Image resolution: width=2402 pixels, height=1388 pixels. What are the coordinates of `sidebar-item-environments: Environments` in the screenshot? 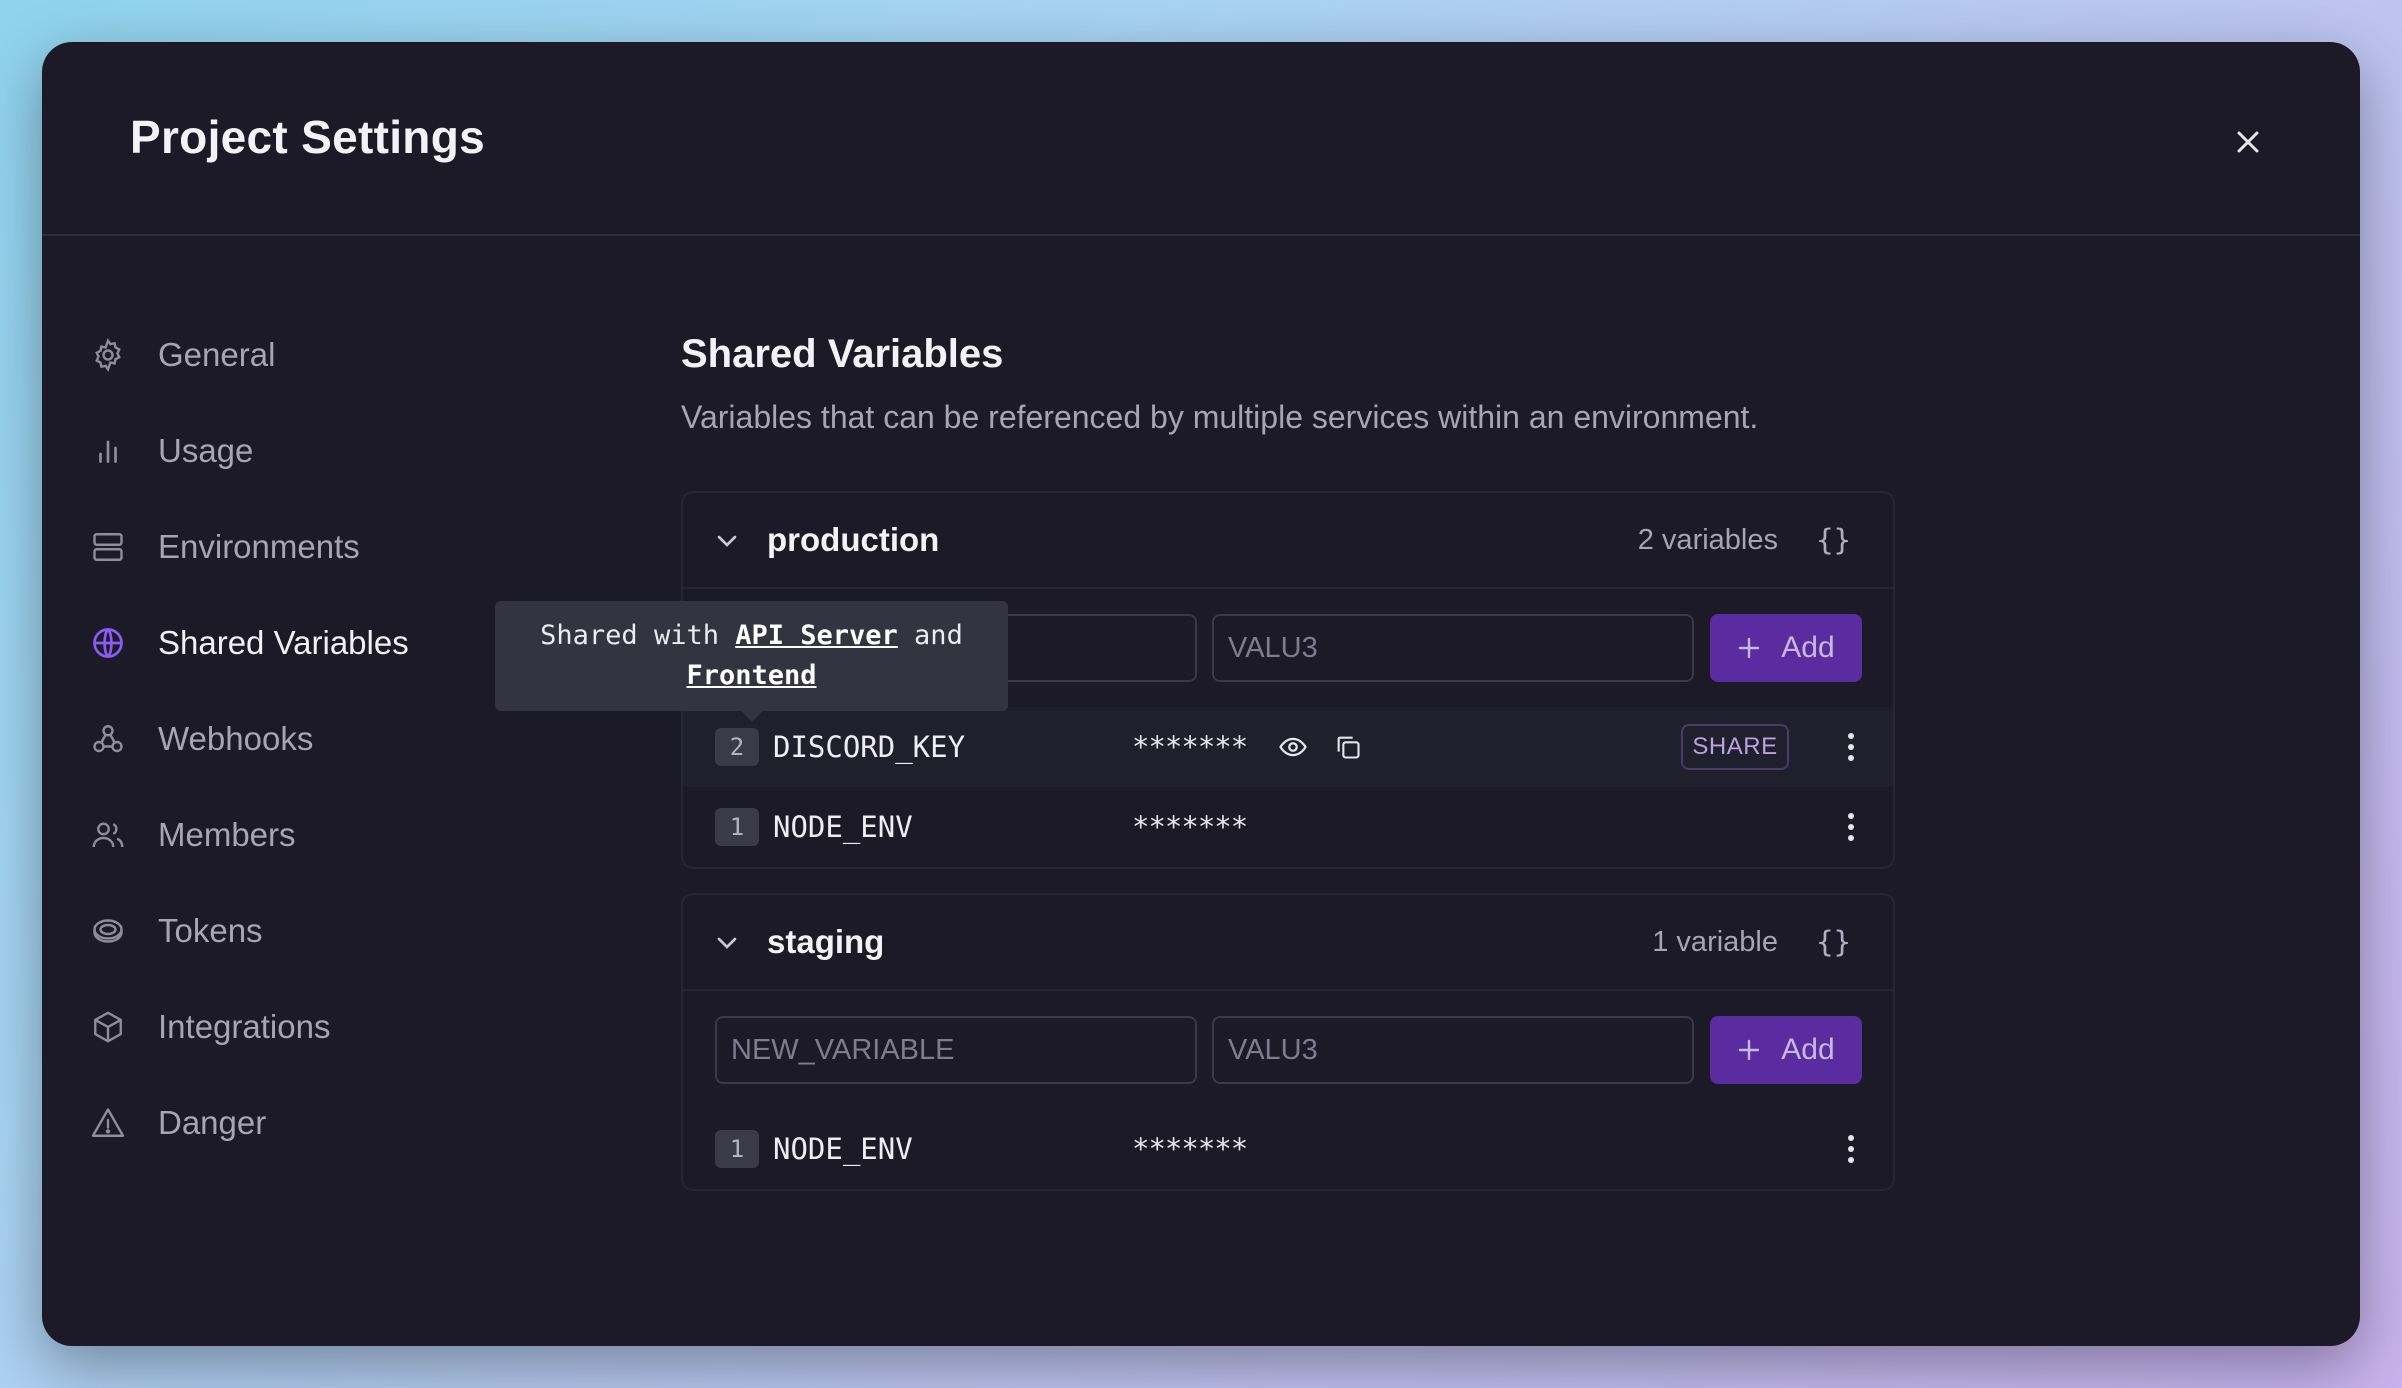 It's located at (348, 547).